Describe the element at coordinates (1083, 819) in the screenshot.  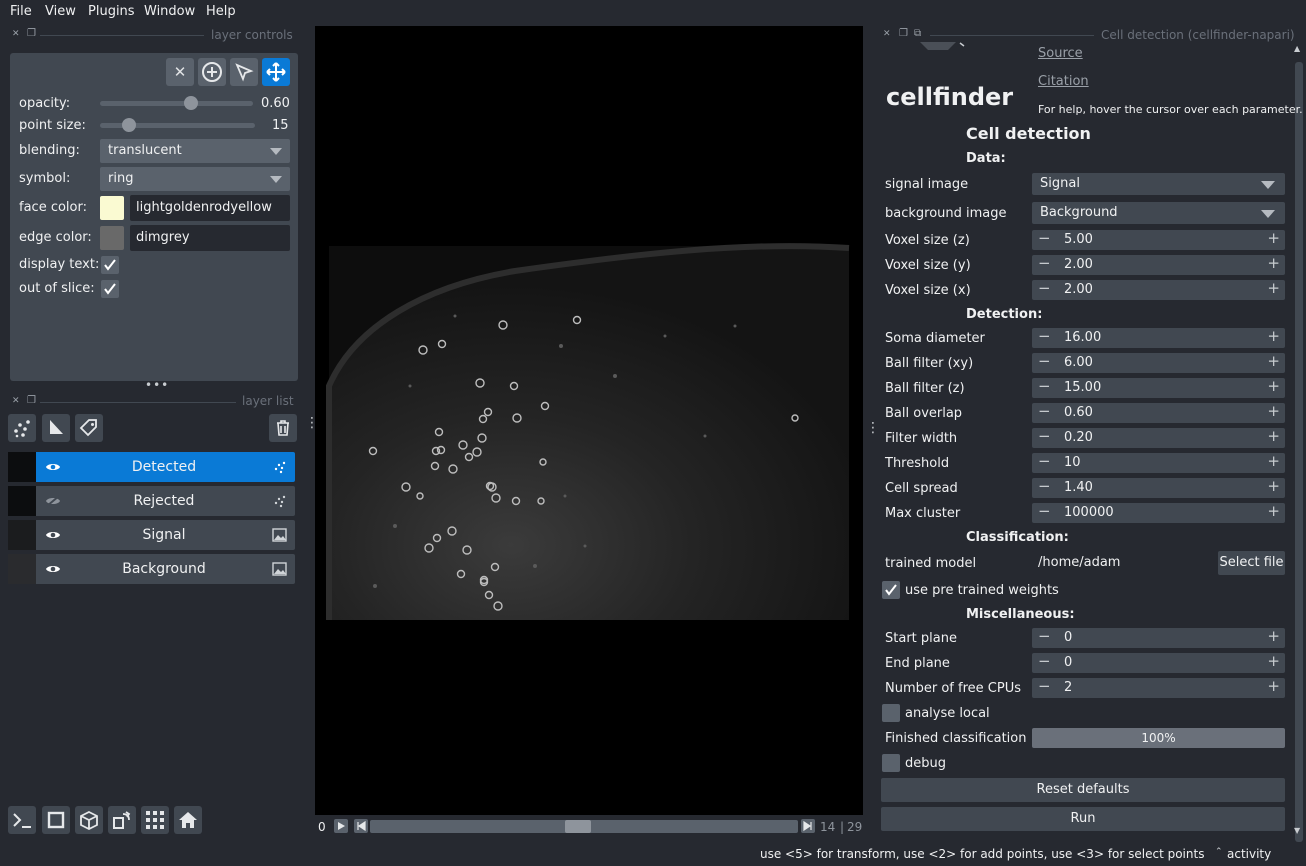
I see `run-button: Run` at that location.